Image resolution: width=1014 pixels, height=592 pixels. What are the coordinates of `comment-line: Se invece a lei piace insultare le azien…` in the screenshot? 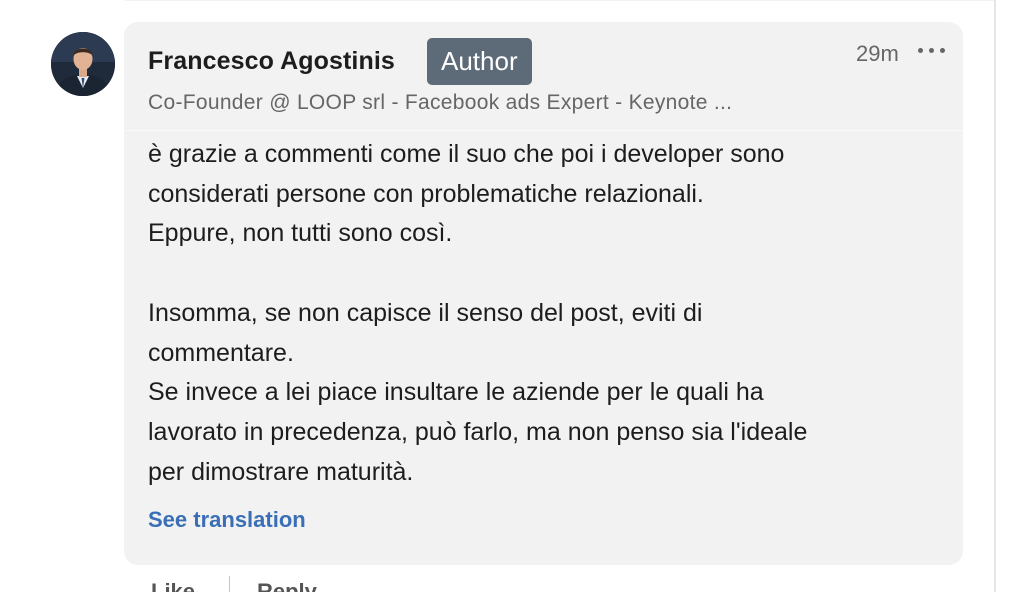 It's located at (456, 392).